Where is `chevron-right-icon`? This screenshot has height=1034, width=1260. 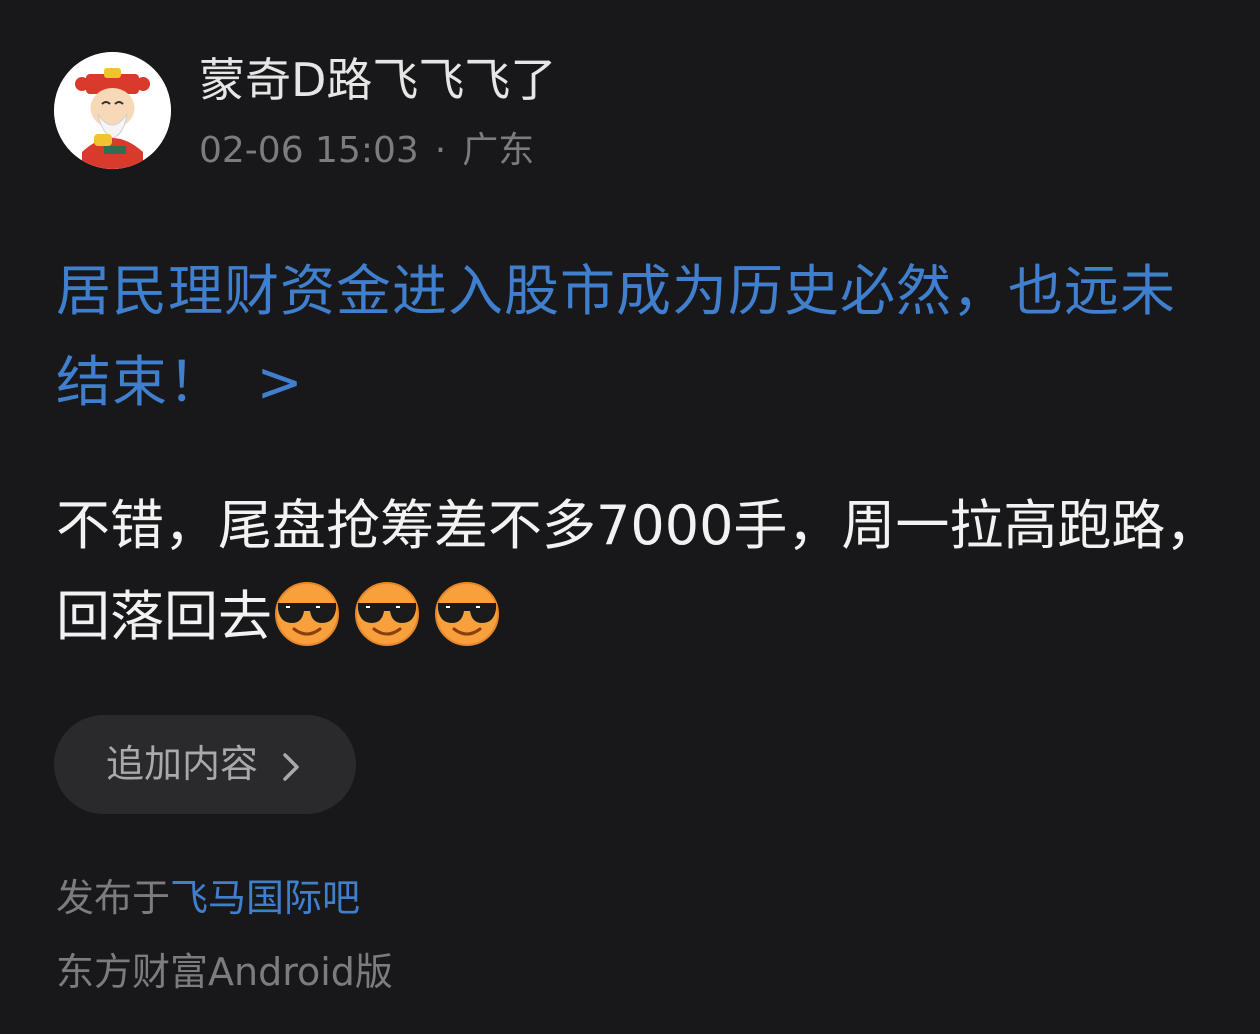 chevron-right-icon is located at coordinates (291, 766).